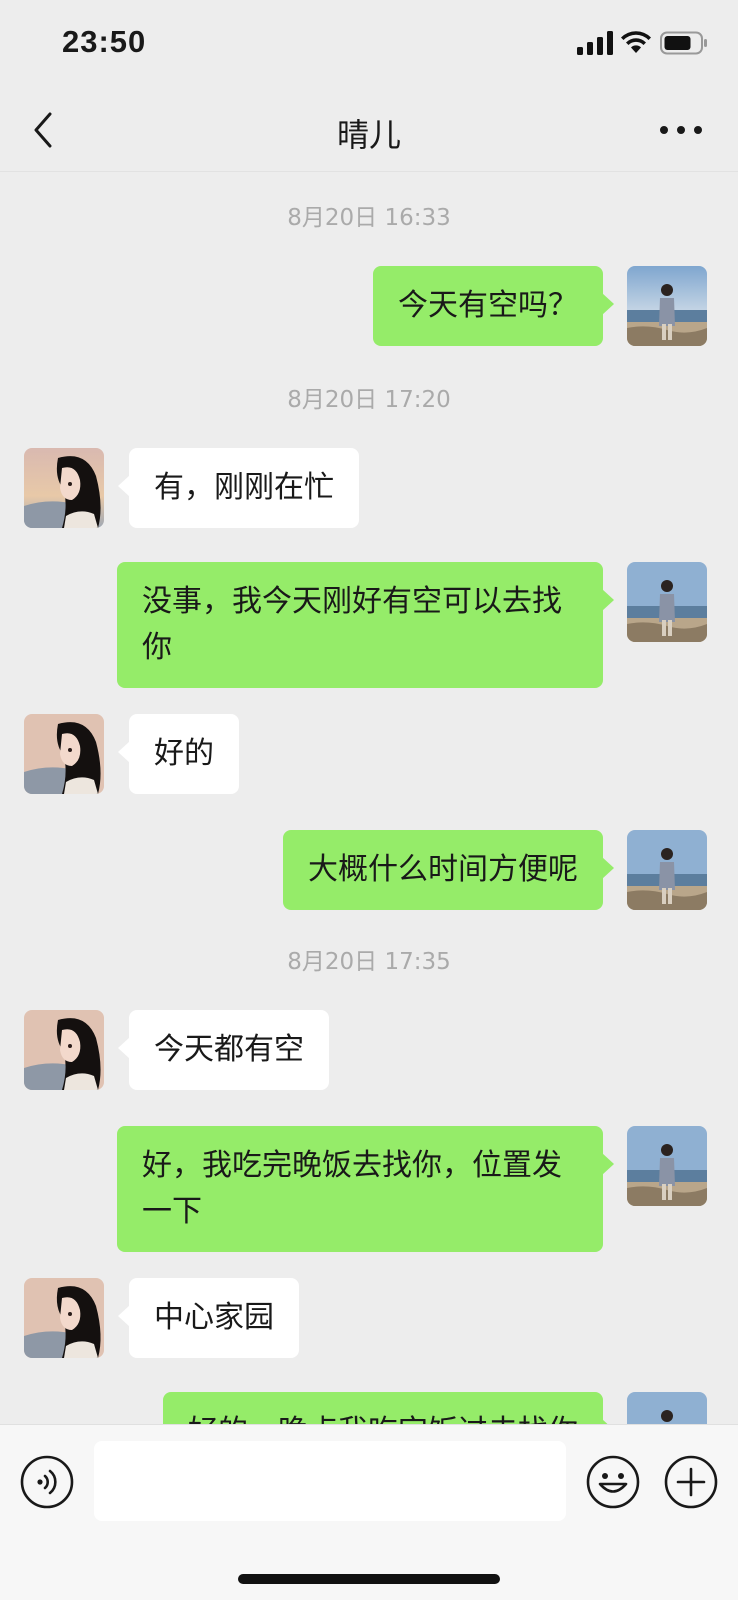 The width and height of the screenshot is (738, 1600). What do you see at coordinates (330, 1481) in the screenshot?
I see `message-input` at bounding box center [330, 1481].